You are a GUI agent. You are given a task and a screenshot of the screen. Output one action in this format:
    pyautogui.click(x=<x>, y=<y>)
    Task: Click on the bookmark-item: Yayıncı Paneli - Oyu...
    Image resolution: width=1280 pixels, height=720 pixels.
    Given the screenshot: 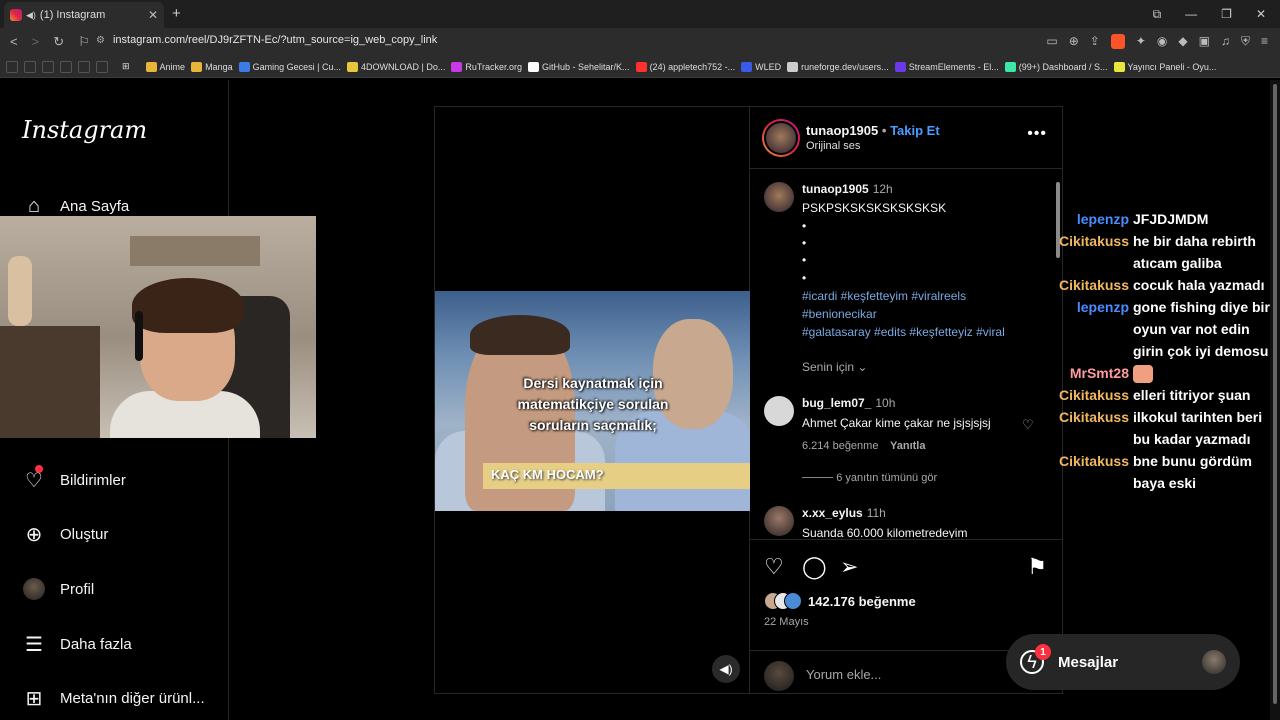 What is the action you would take?
    pyautogui.click(x=1164, y=66)
    